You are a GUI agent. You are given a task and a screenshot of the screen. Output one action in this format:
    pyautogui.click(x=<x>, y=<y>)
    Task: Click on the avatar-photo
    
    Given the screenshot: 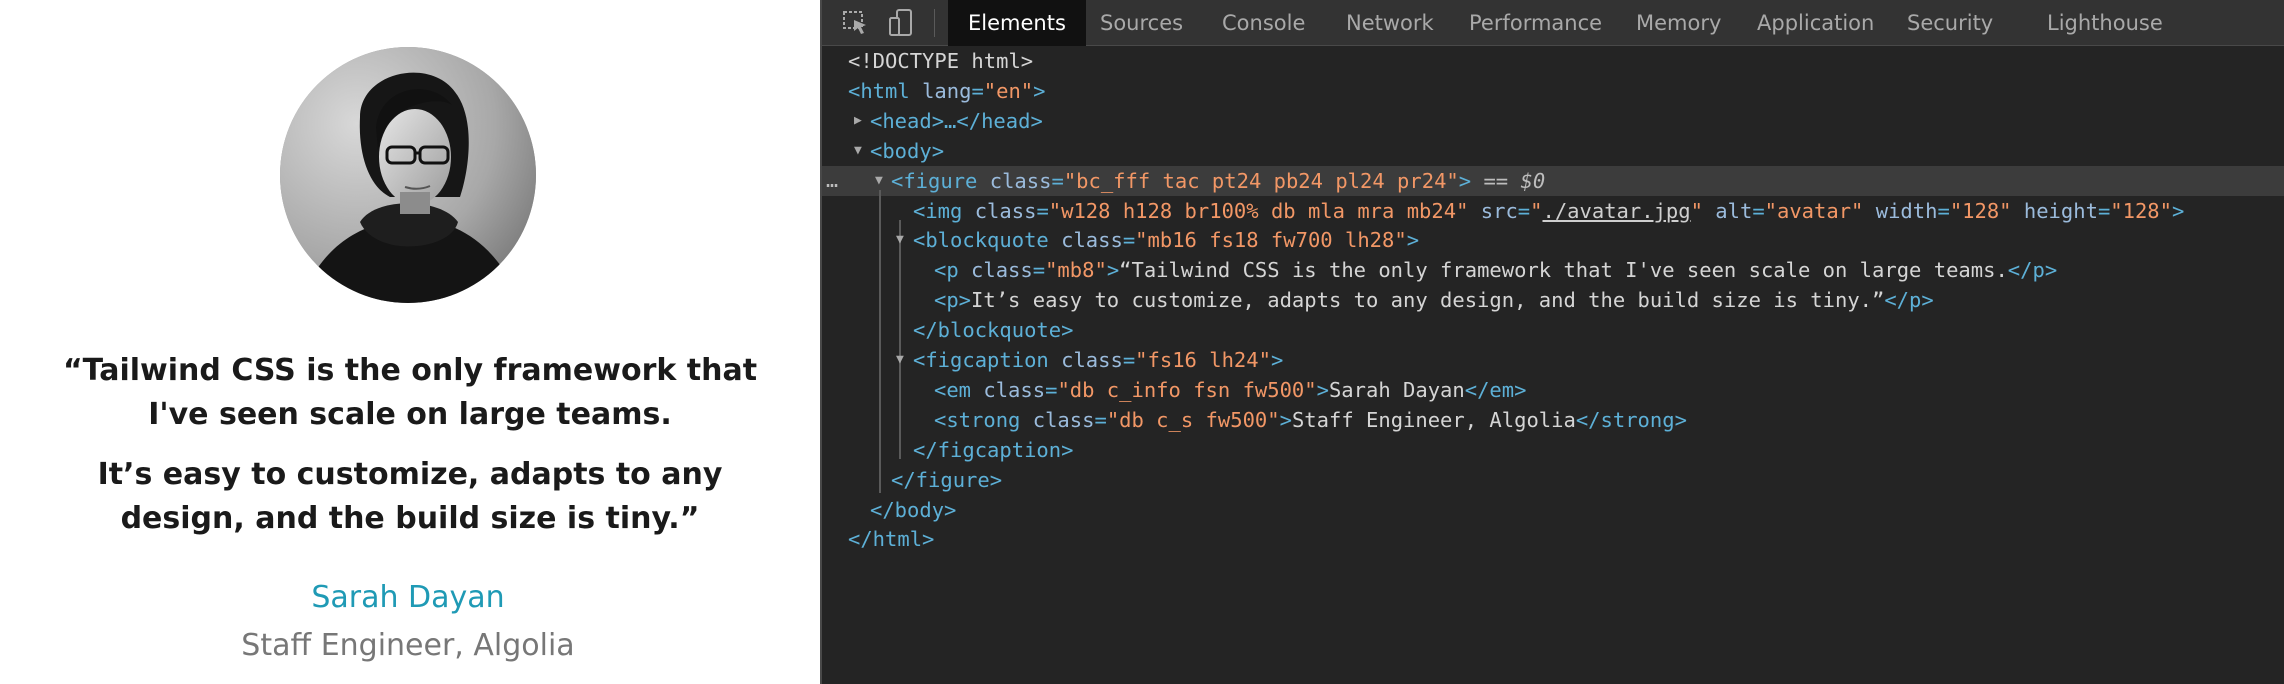 What is the action you would take?
    pyautogui.click(x=408, y=175)
    